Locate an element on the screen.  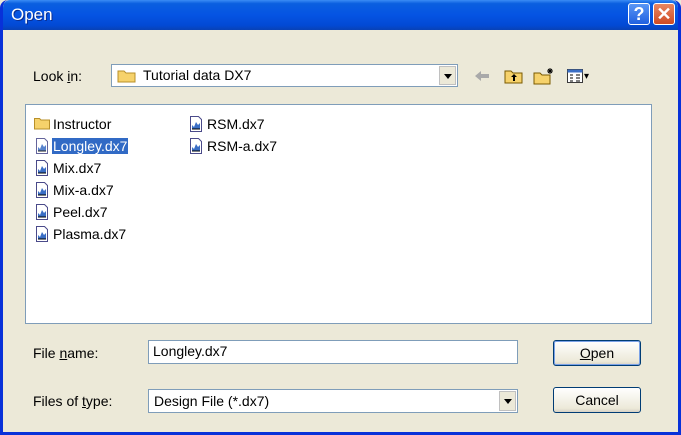
file-name-text: Plasma.dx7 is located at coordinates (90, 234).